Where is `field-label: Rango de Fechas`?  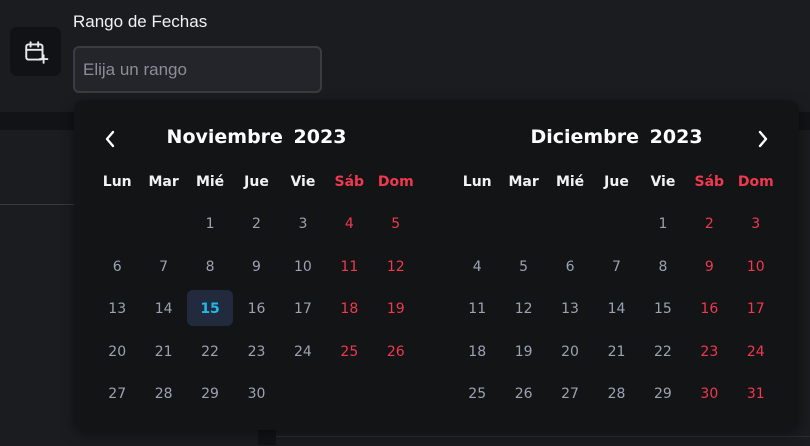
field-label: Rango de Fechas is located at coordinates (140, 21).